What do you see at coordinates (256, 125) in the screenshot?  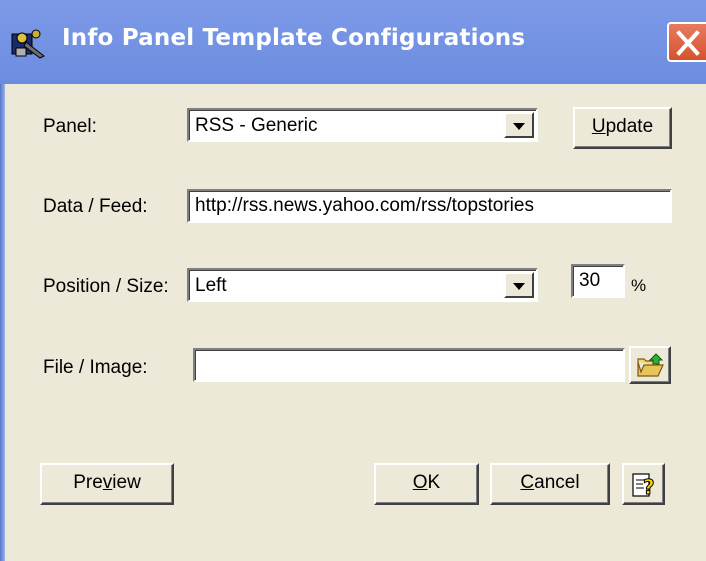 I see `panel-select-value: RSS - Generic` at bounding box center [256, 125].